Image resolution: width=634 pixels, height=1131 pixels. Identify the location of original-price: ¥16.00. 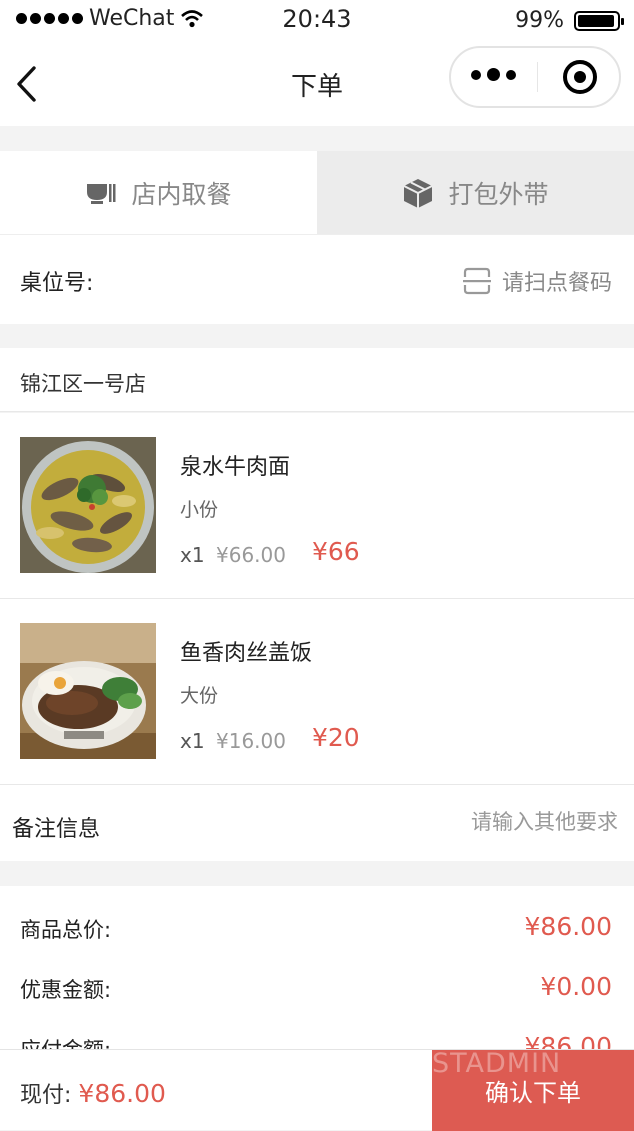
(251, 741).